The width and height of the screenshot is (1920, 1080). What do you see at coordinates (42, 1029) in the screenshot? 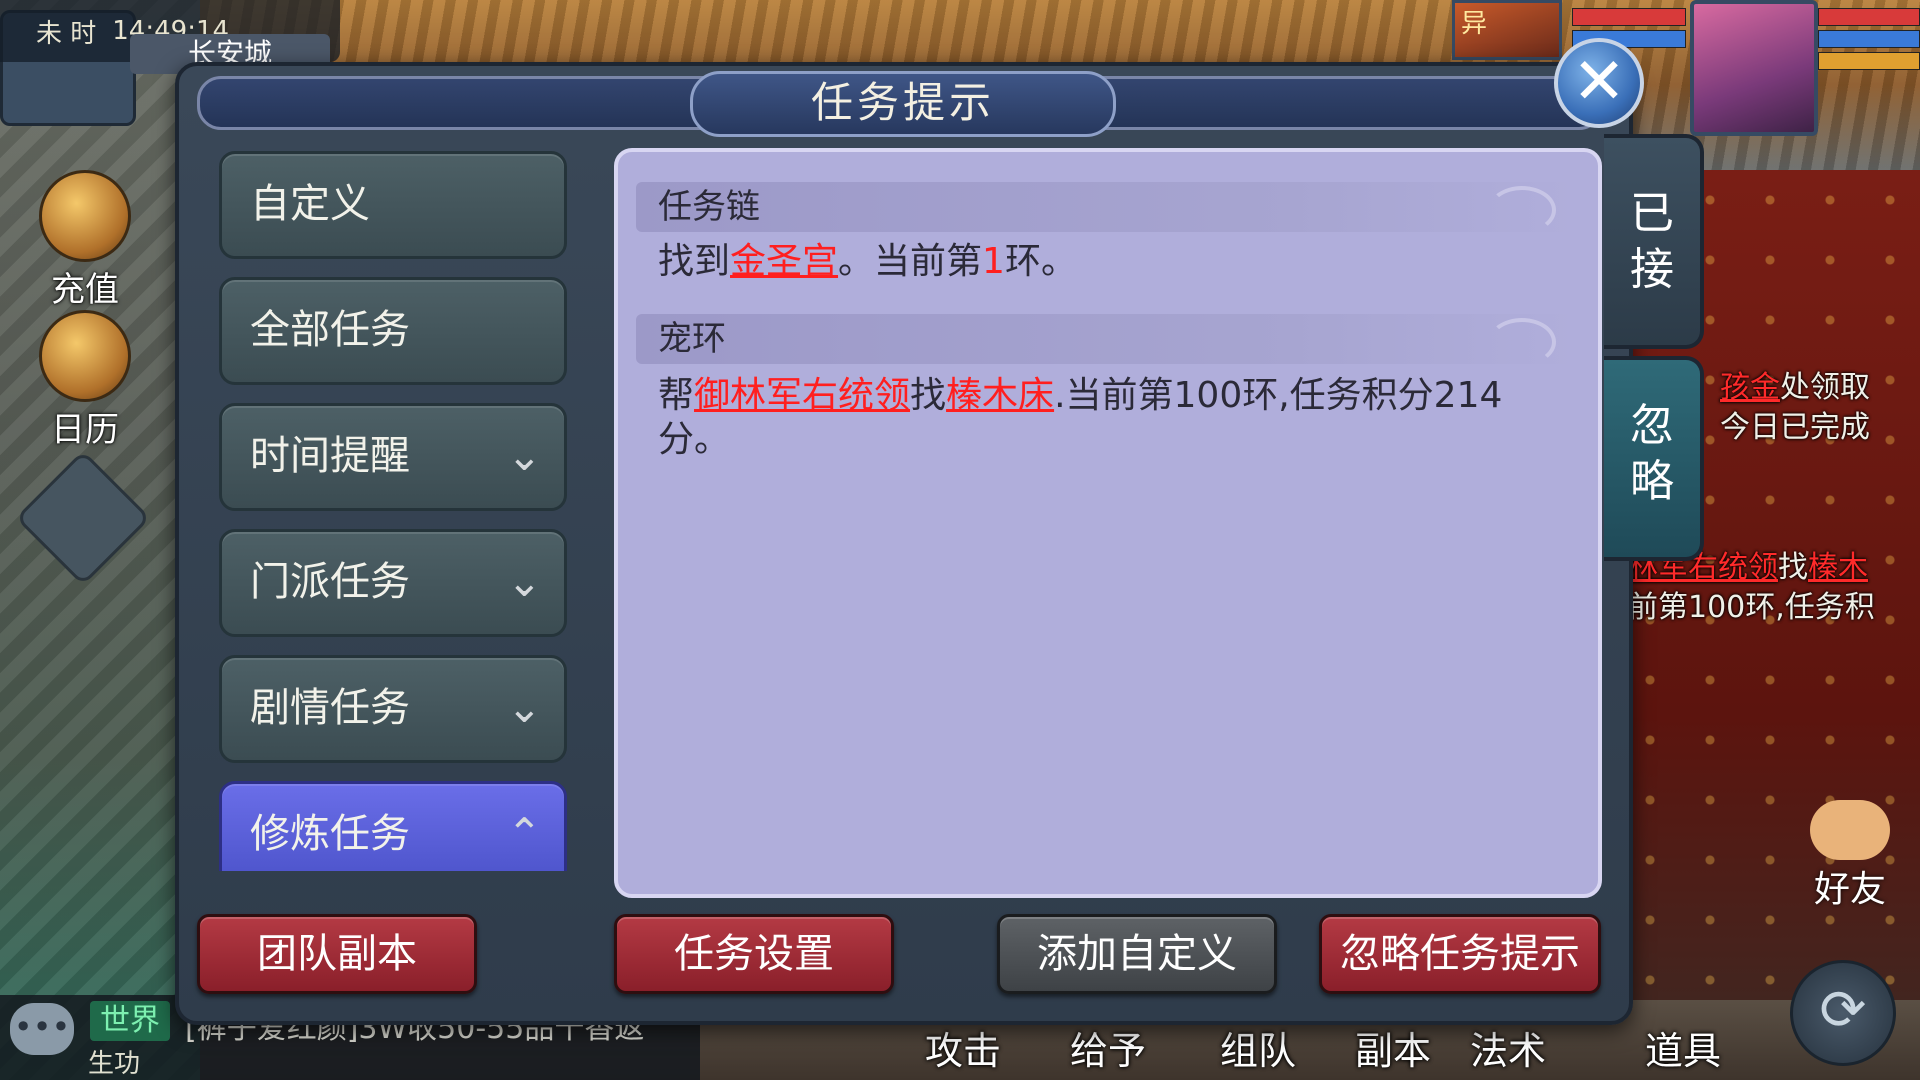
I see `chat-bubble-icon: •••` at bounding box center [42, 1029].